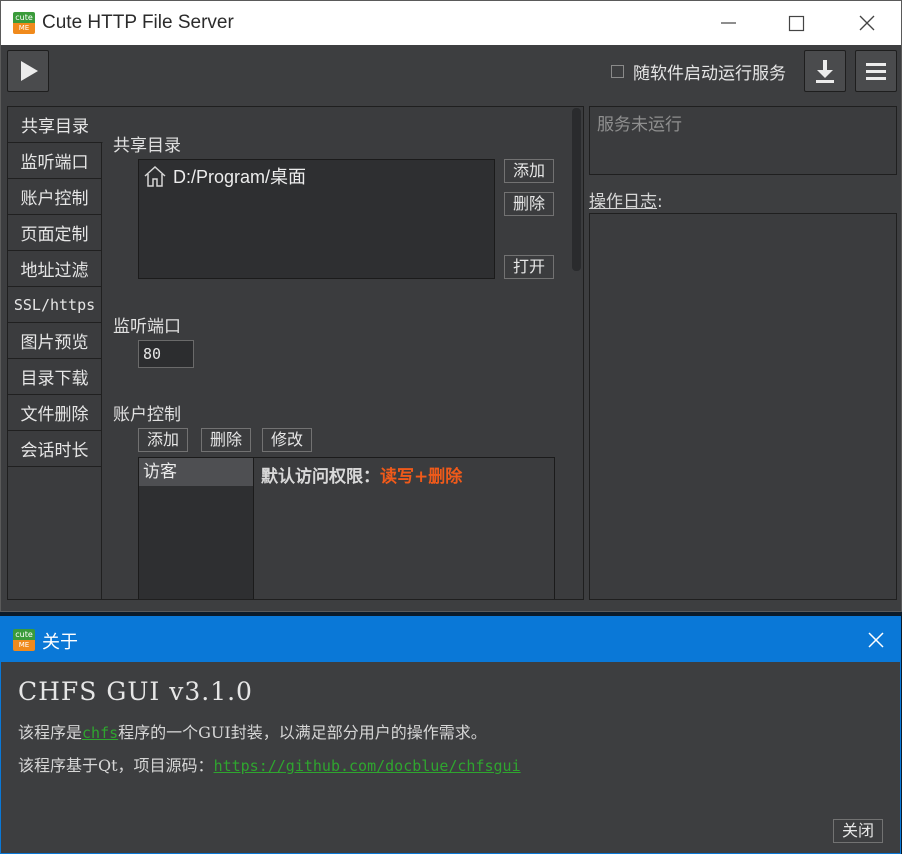 Image resolution: width=902 pixels, height=854 pixels. I want to click on account-permission-panel: 默认访问权限：读写+删除, so click(404, 528).